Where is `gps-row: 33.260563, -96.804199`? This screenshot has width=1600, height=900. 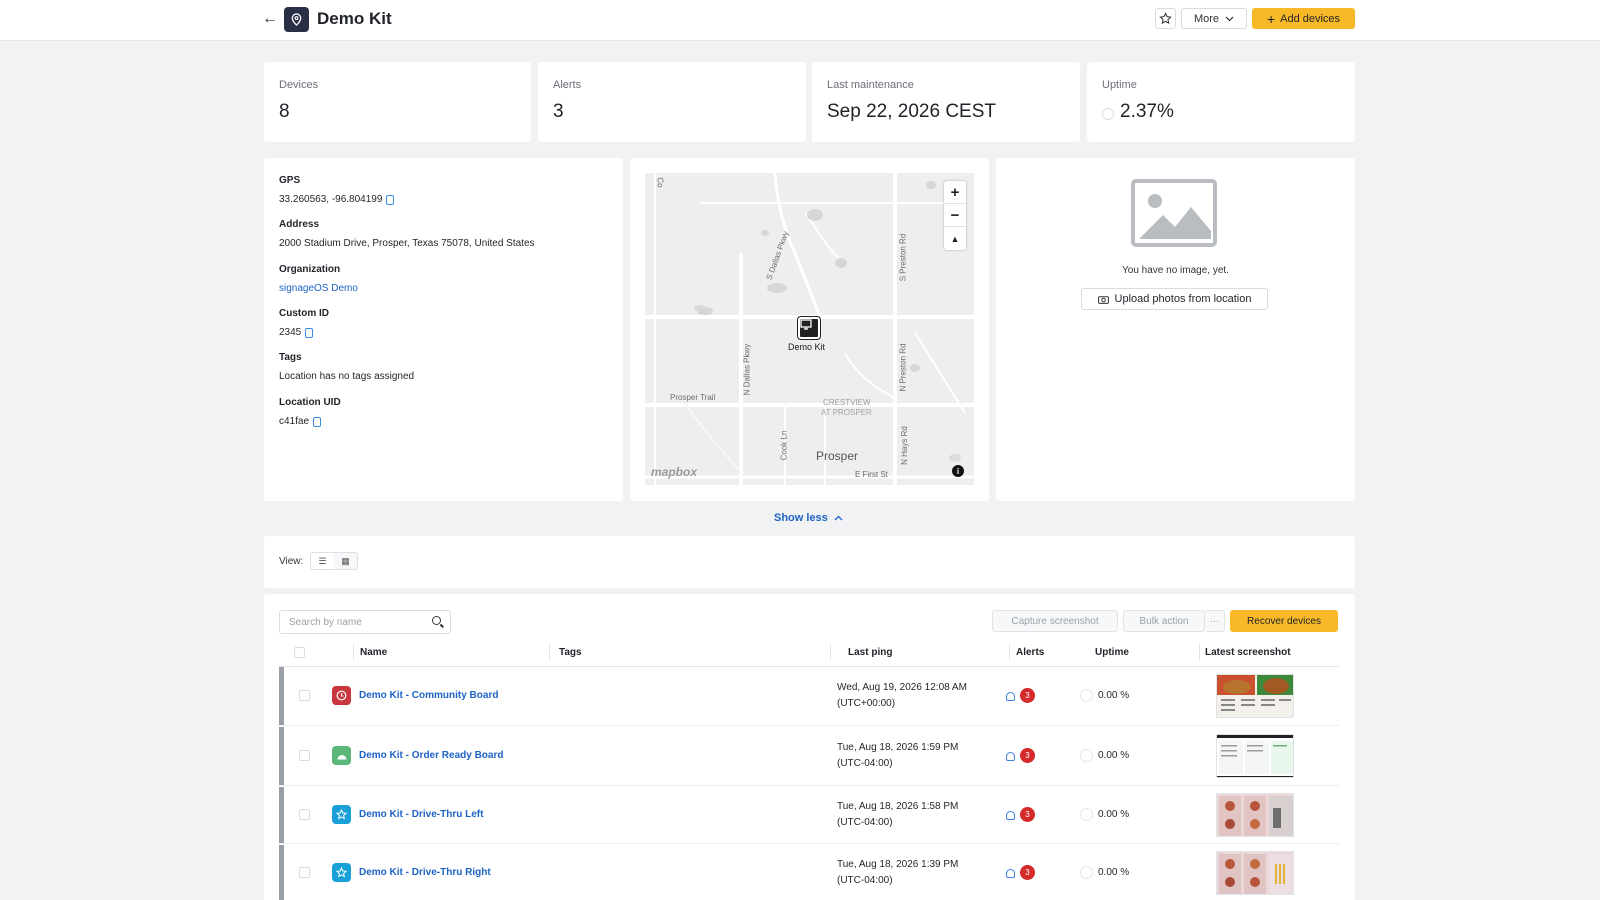 gps-row: 33.260563, -96.804199 is located at coordinates (337, 199).